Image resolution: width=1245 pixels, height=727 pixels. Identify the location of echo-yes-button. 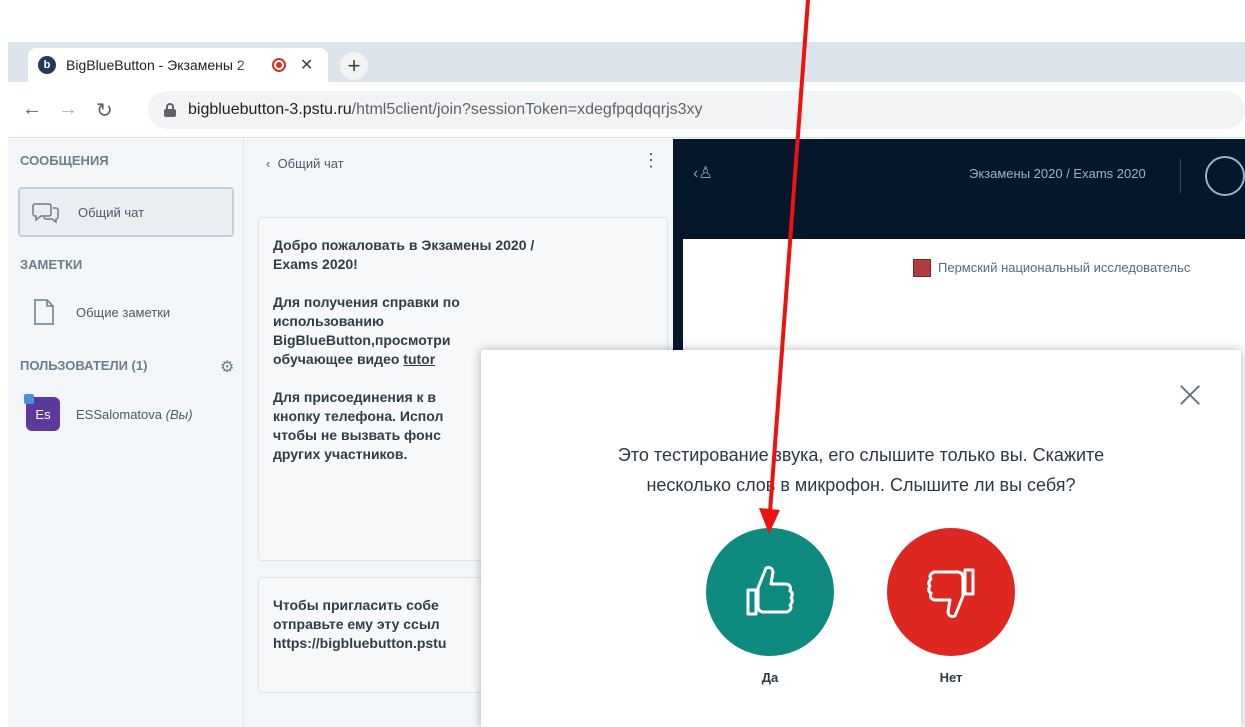
(770, 592).